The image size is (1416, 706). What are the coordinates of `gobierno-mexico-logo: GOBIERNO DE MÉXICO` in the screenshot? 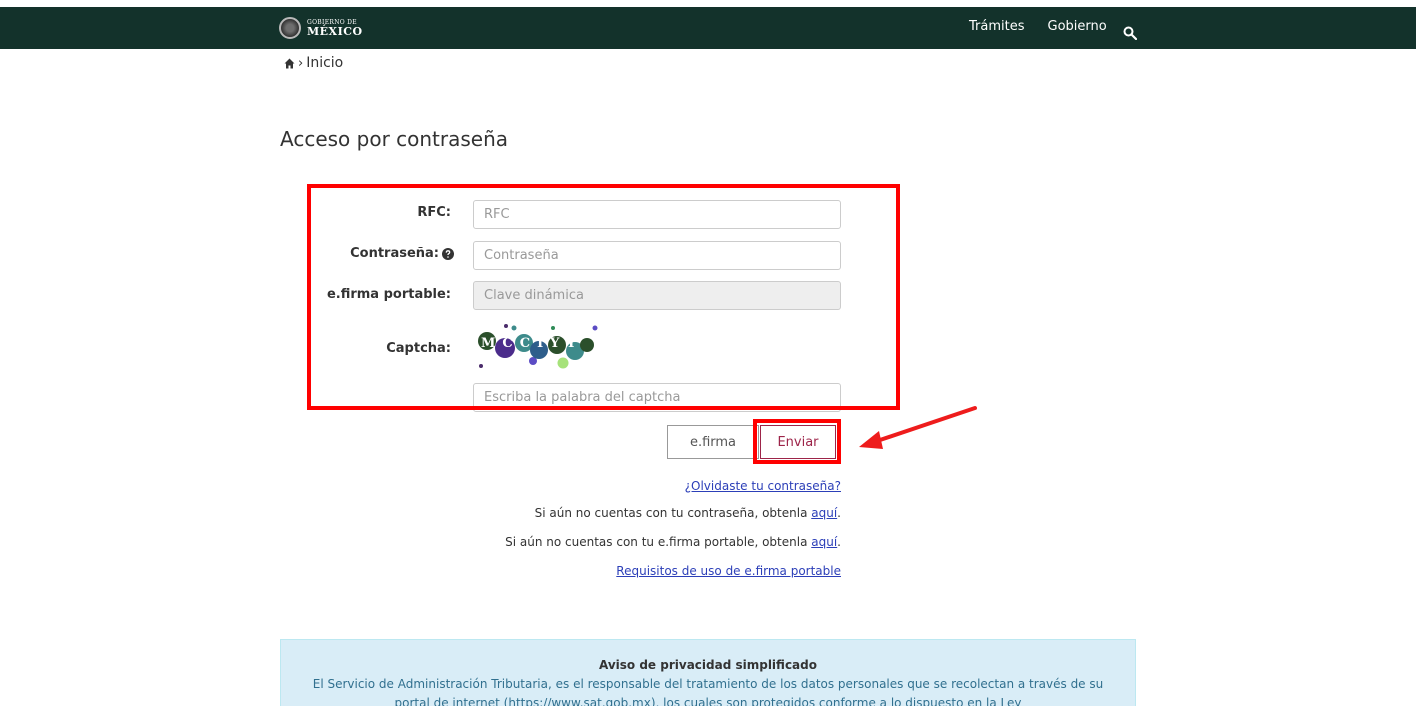 It's located at (321, 28).